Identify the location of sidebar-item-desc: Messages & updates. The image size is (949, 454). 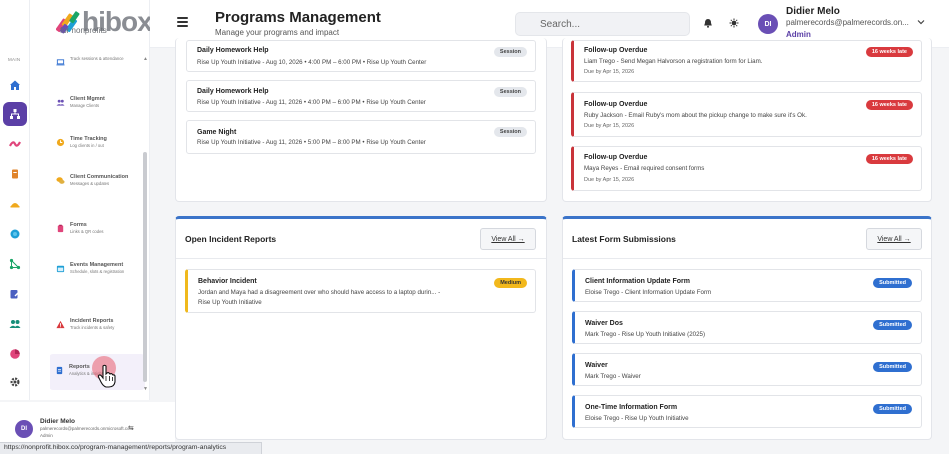
(90, 183).